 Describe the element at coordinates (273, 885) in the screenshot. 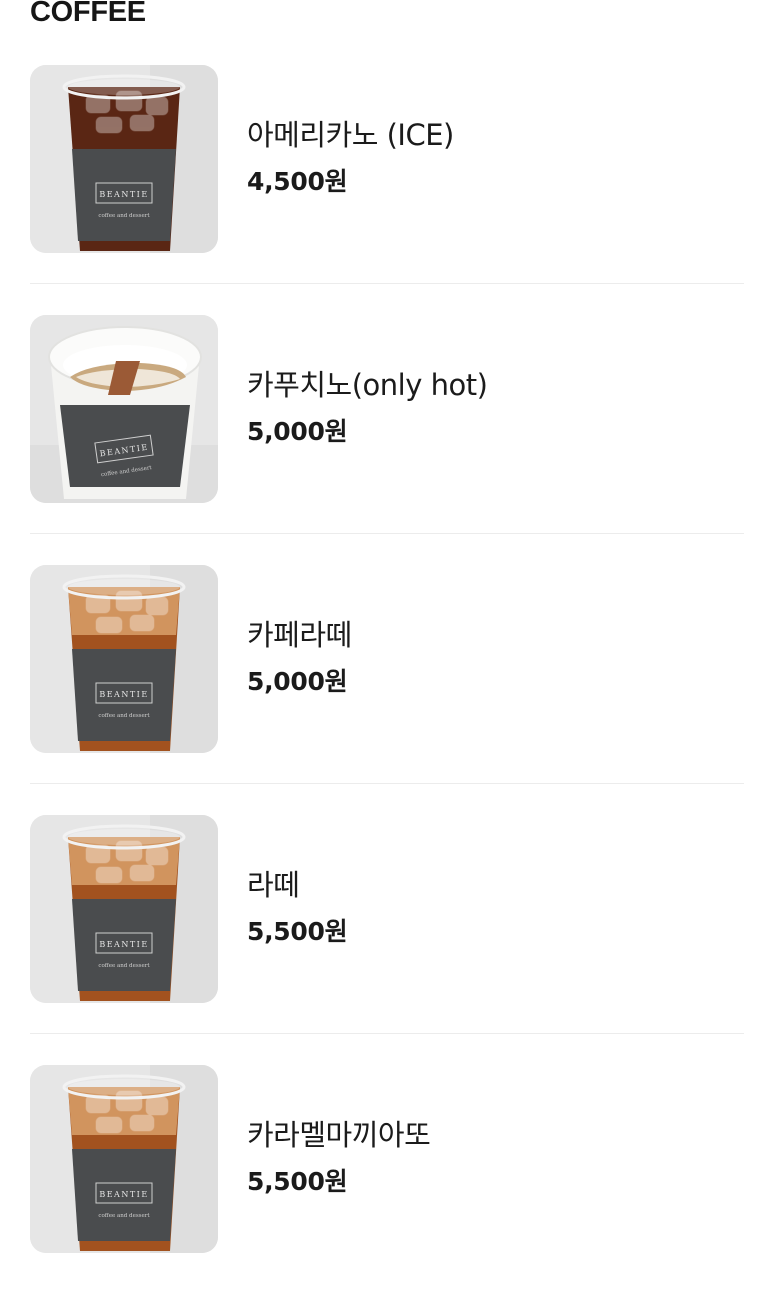

I see `product-name: 라떼` at that location.